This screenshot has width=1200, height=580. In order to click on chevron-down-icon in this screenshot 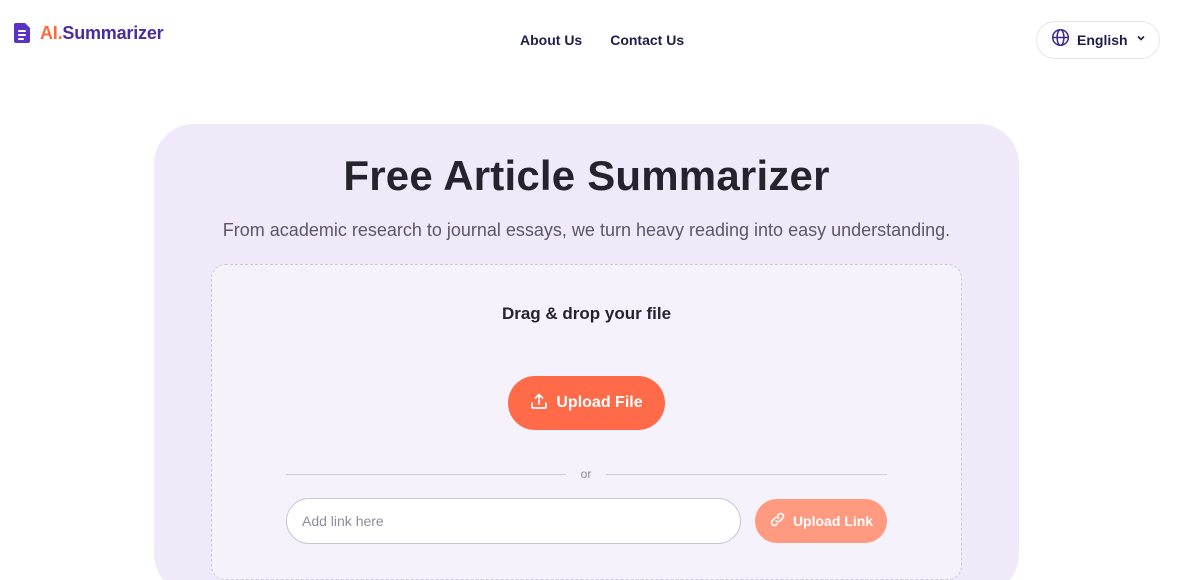, I will do `click(1141, 40)`.